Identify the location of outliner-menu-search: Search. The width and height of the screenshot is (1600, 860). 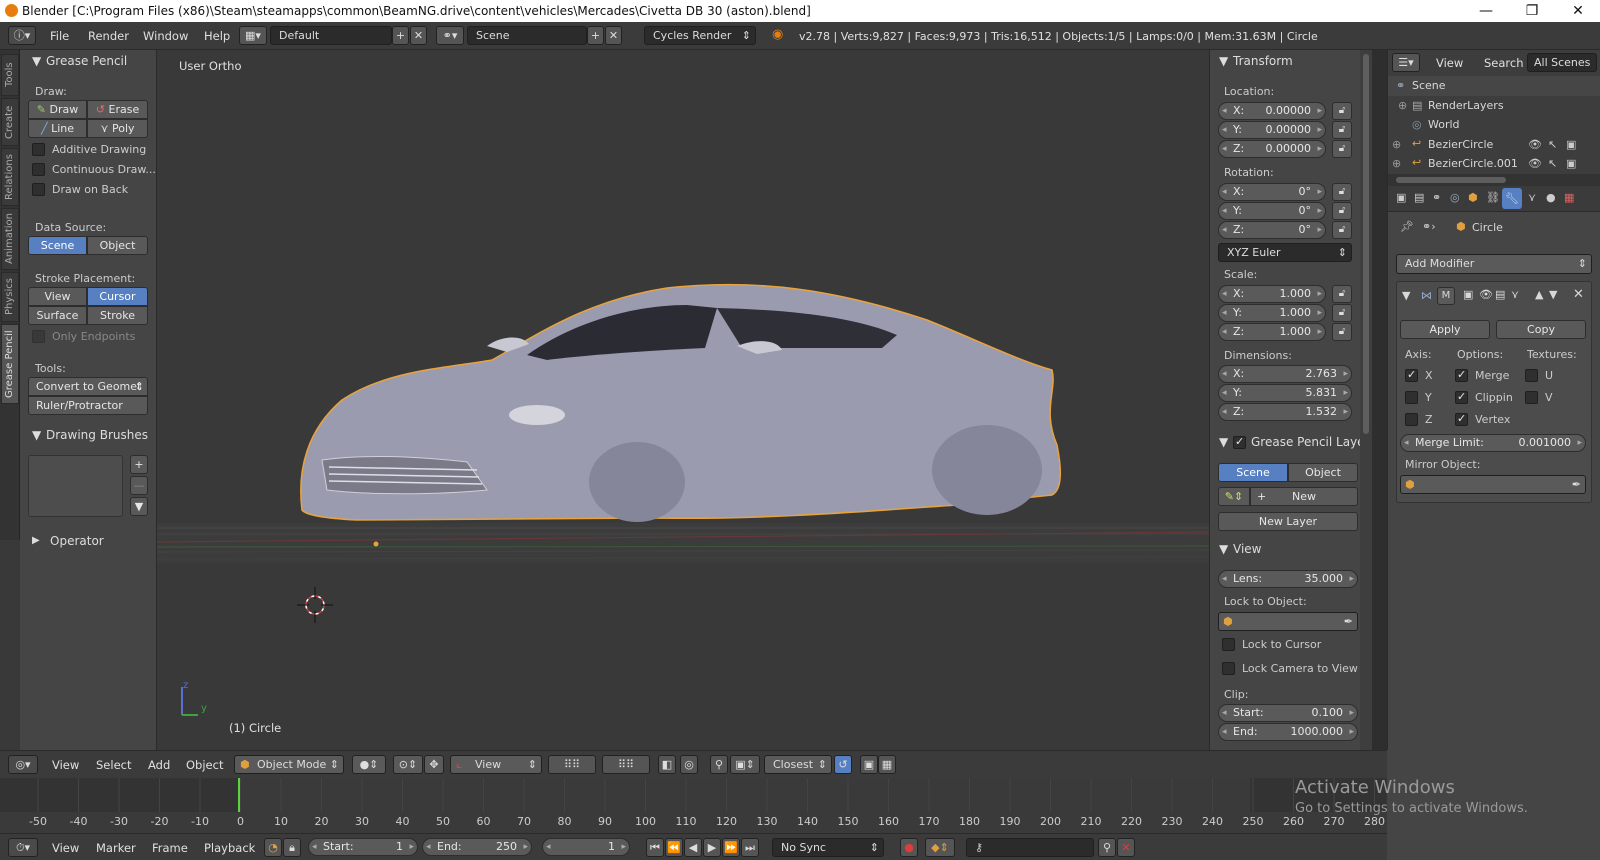
(1504, 63).